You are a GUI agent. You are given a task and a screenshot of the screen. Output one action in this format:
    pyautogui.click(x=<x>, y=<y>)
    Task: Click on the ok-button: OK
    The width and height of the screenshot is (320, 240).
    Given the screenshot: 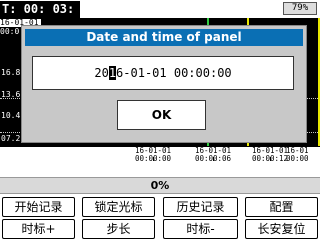 What is the action you would take?
    pyautogui.click(x=161, y=115)
    